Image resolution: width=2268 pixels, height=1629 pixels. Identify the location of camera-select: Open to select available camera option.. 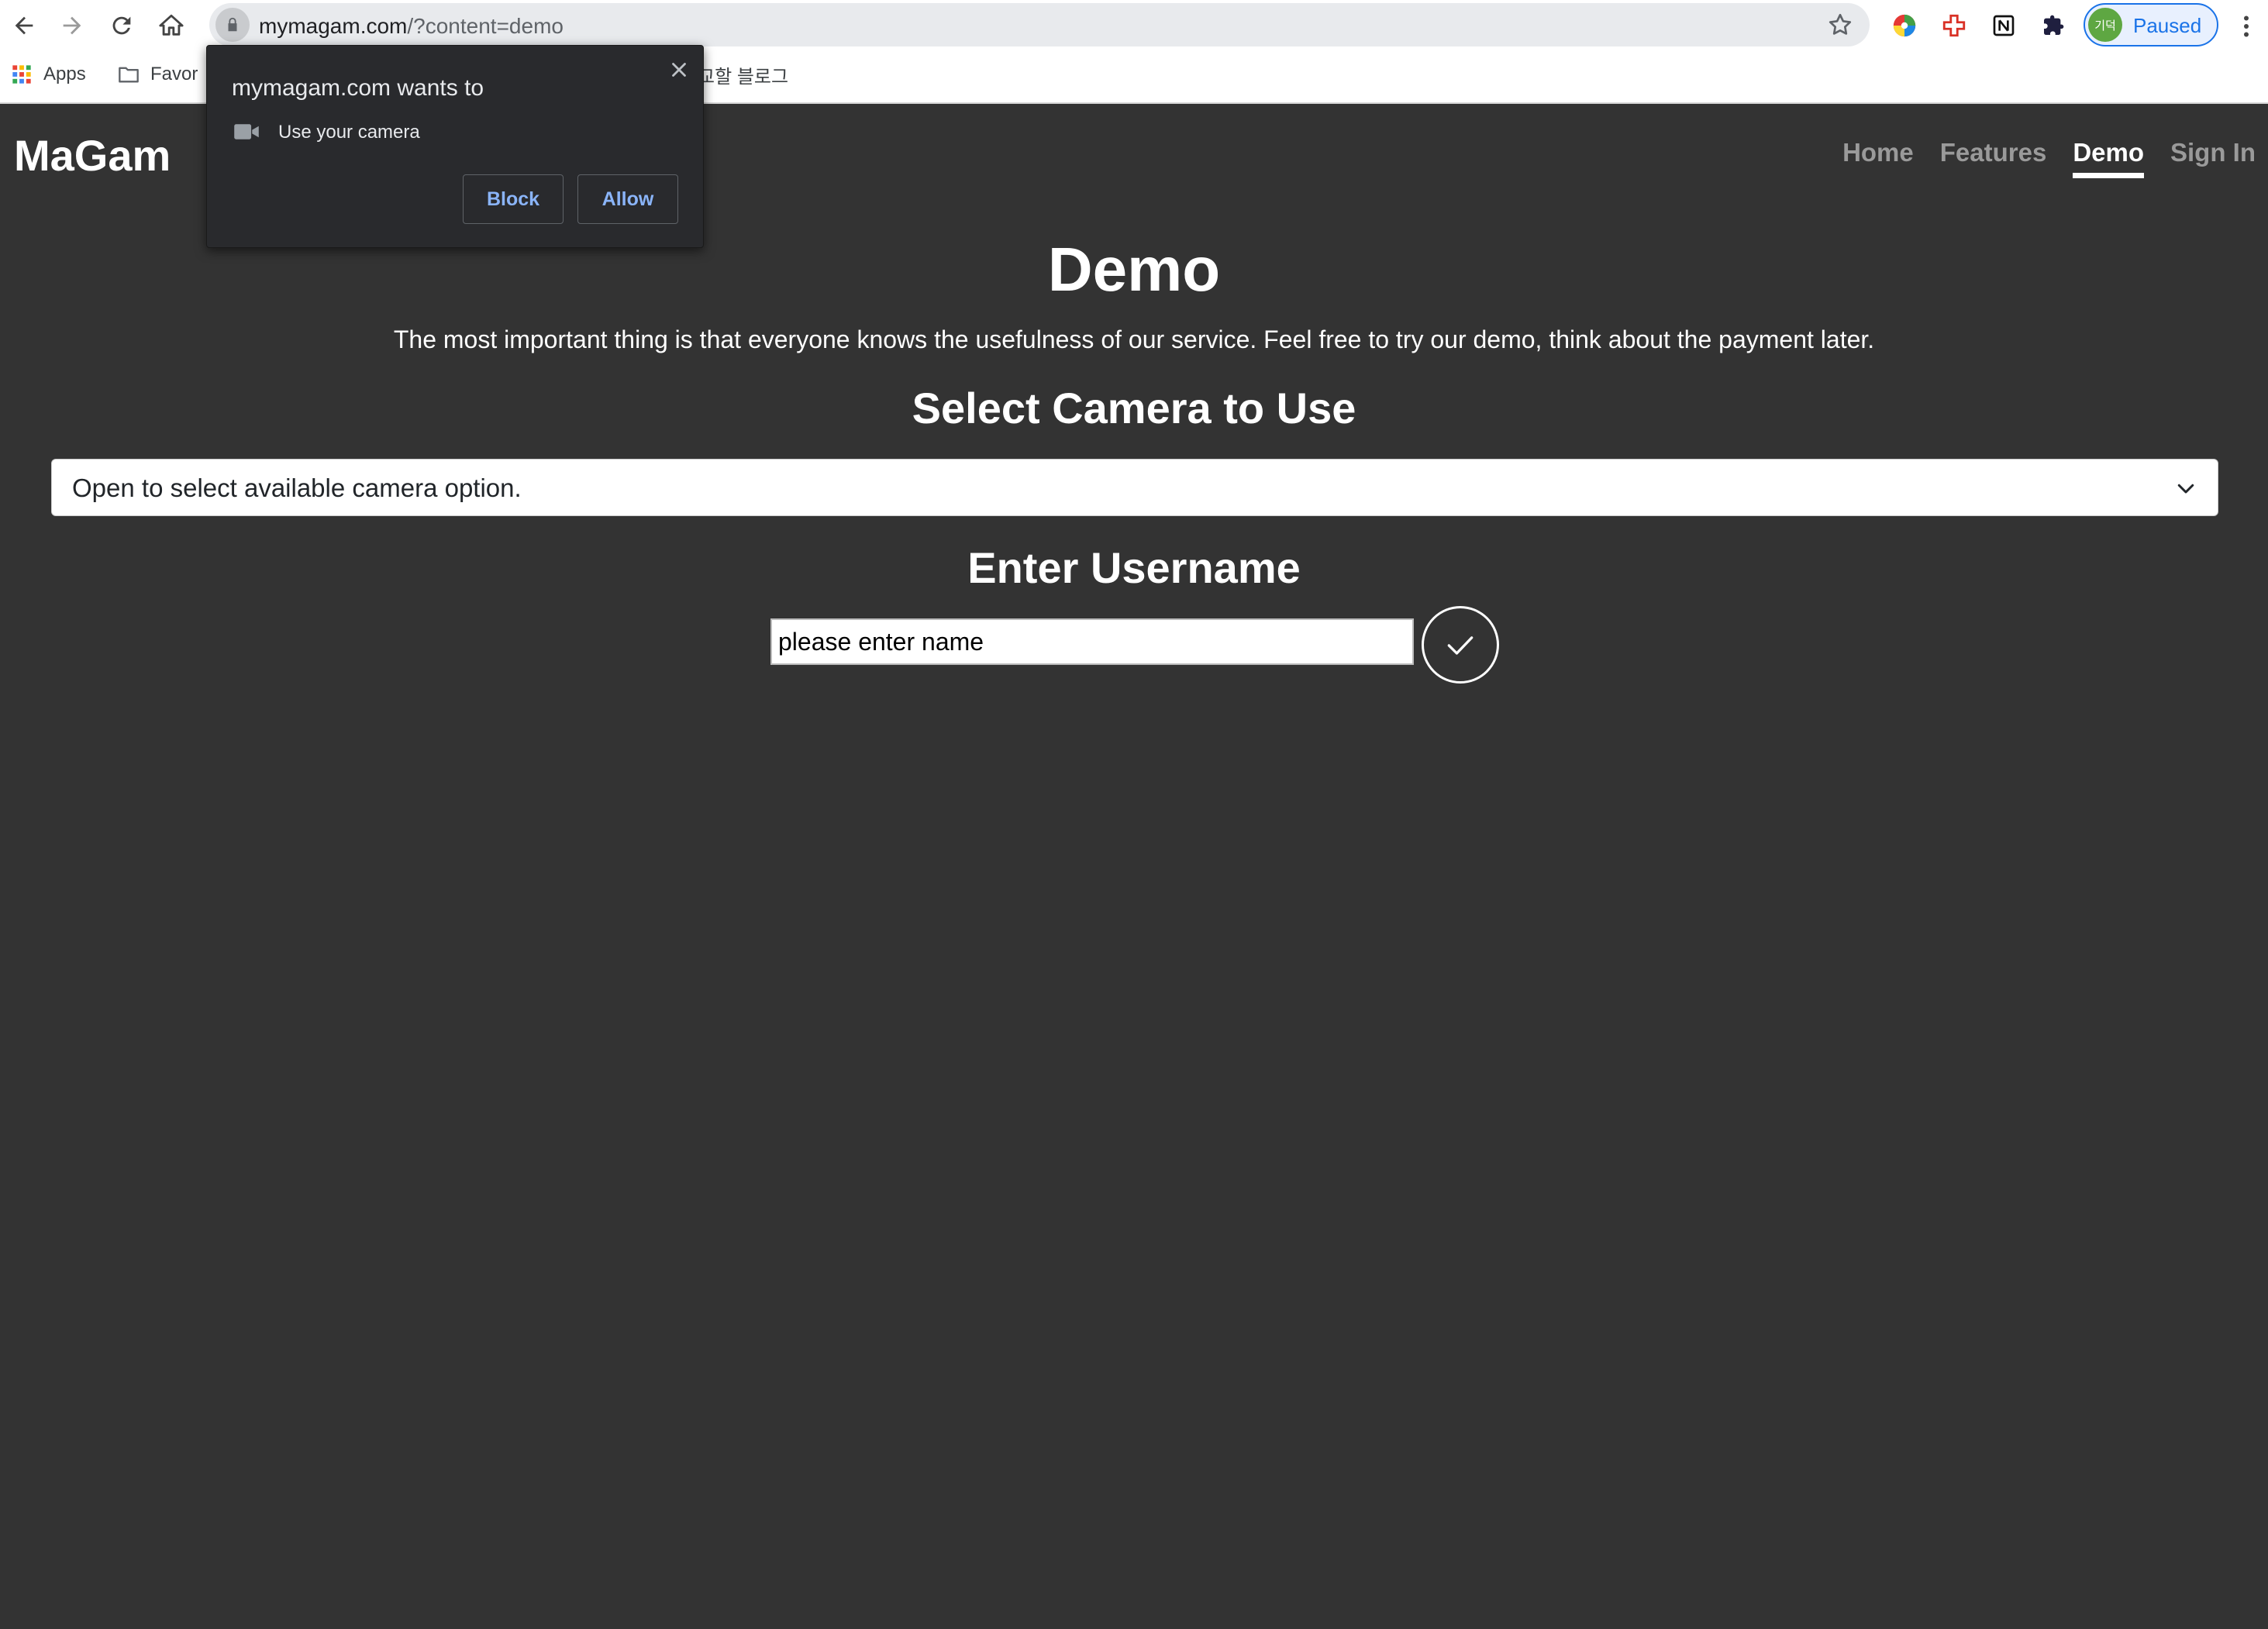
(1134, 487).